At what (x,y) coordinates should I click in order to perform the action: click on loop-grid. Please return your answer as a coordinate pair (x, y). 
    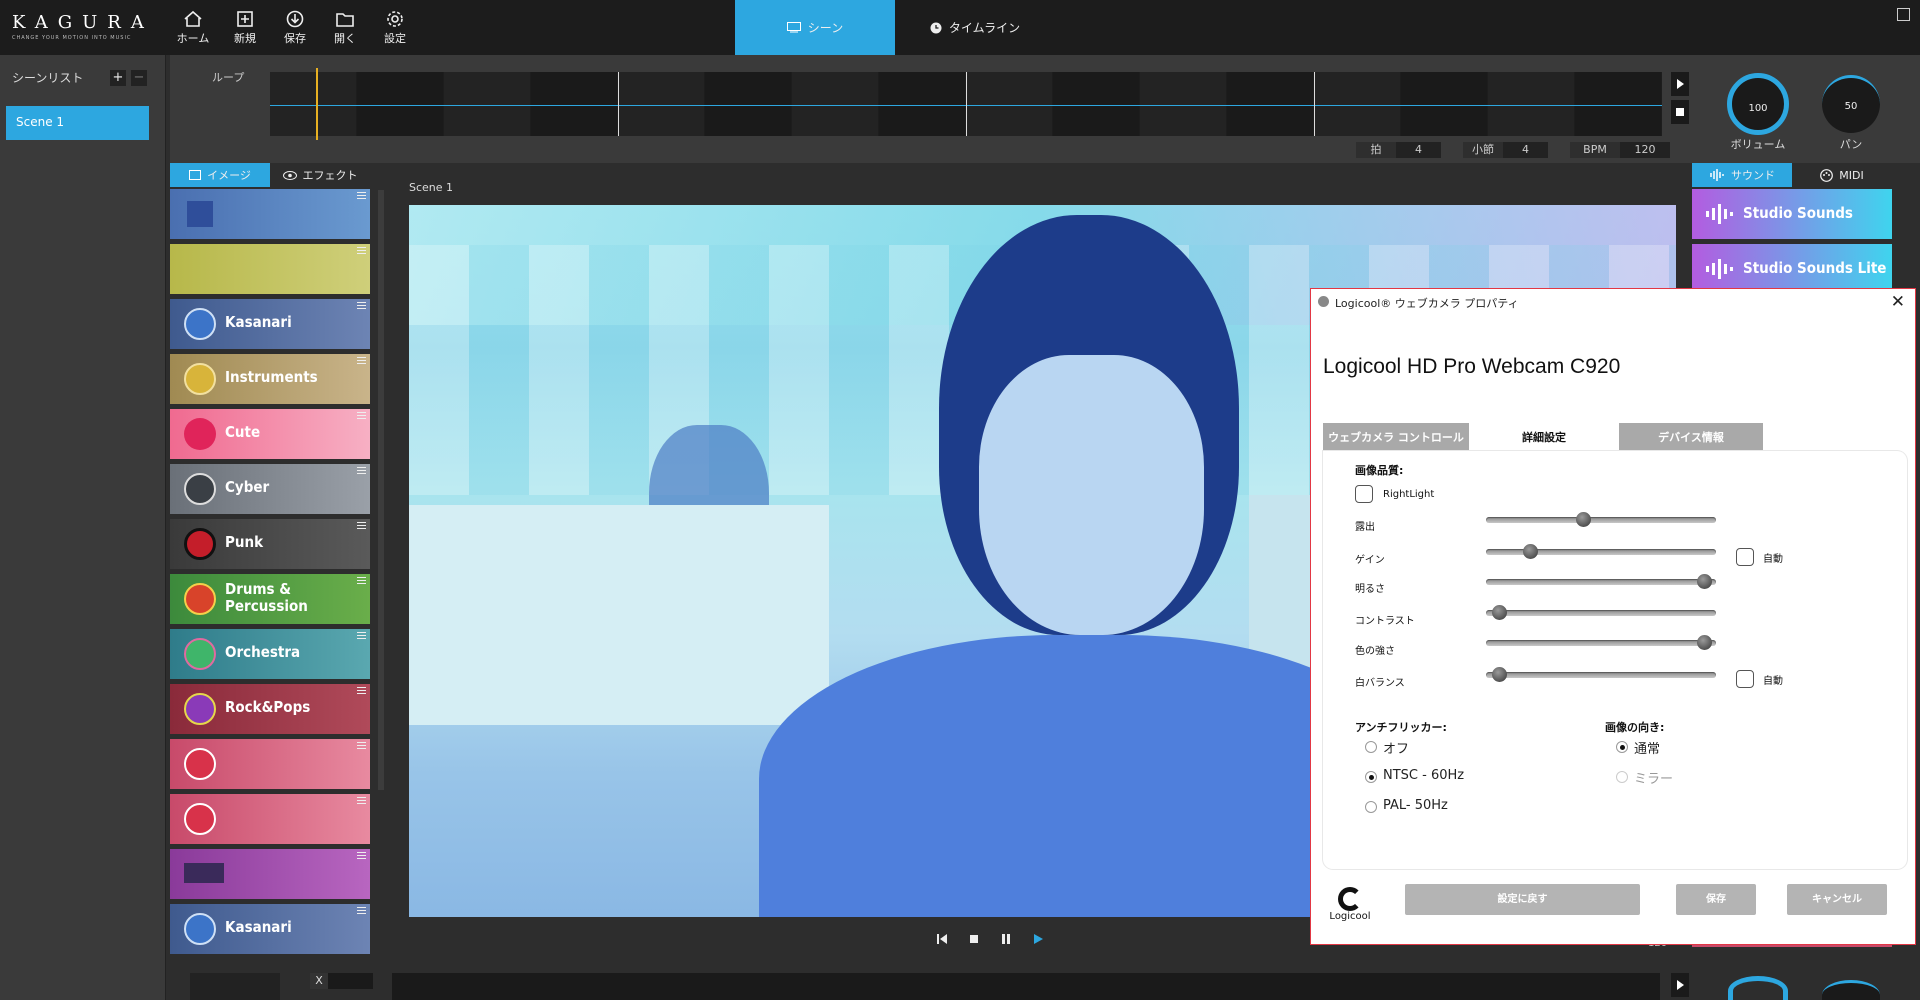
    Looking at the image, I should click on (966, 104).